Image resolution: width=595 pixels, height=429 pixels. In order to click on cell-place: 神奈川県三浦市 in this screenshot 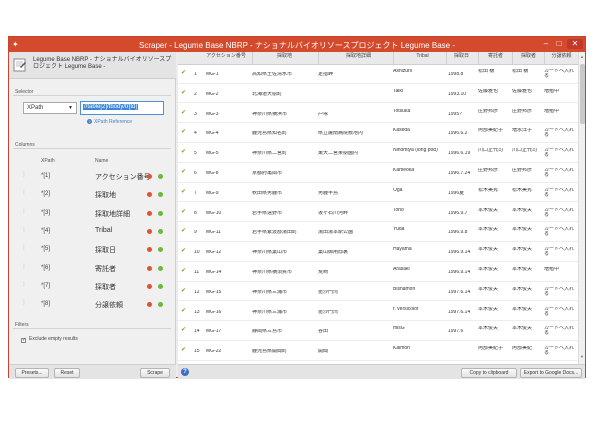, I will do `click(270, 292)`.